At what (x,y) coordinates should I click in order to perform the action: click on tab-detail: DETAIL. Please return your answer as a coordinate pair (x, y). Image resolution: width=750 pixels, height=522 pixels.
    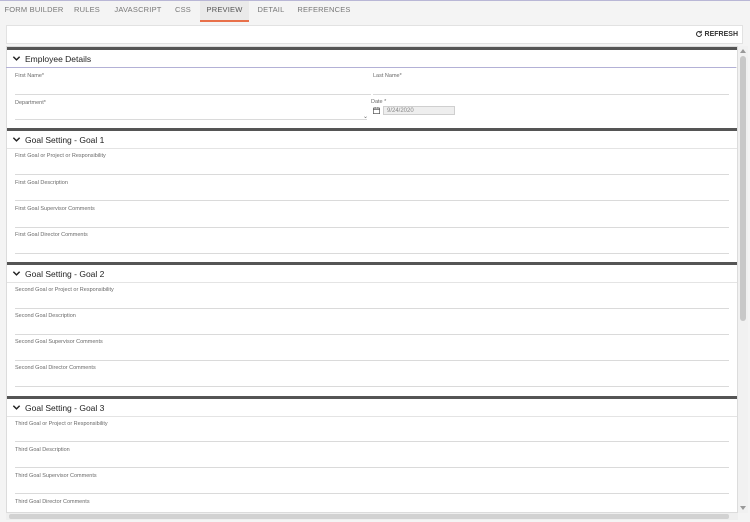
    Looking at the image, I should click on (271, 10).